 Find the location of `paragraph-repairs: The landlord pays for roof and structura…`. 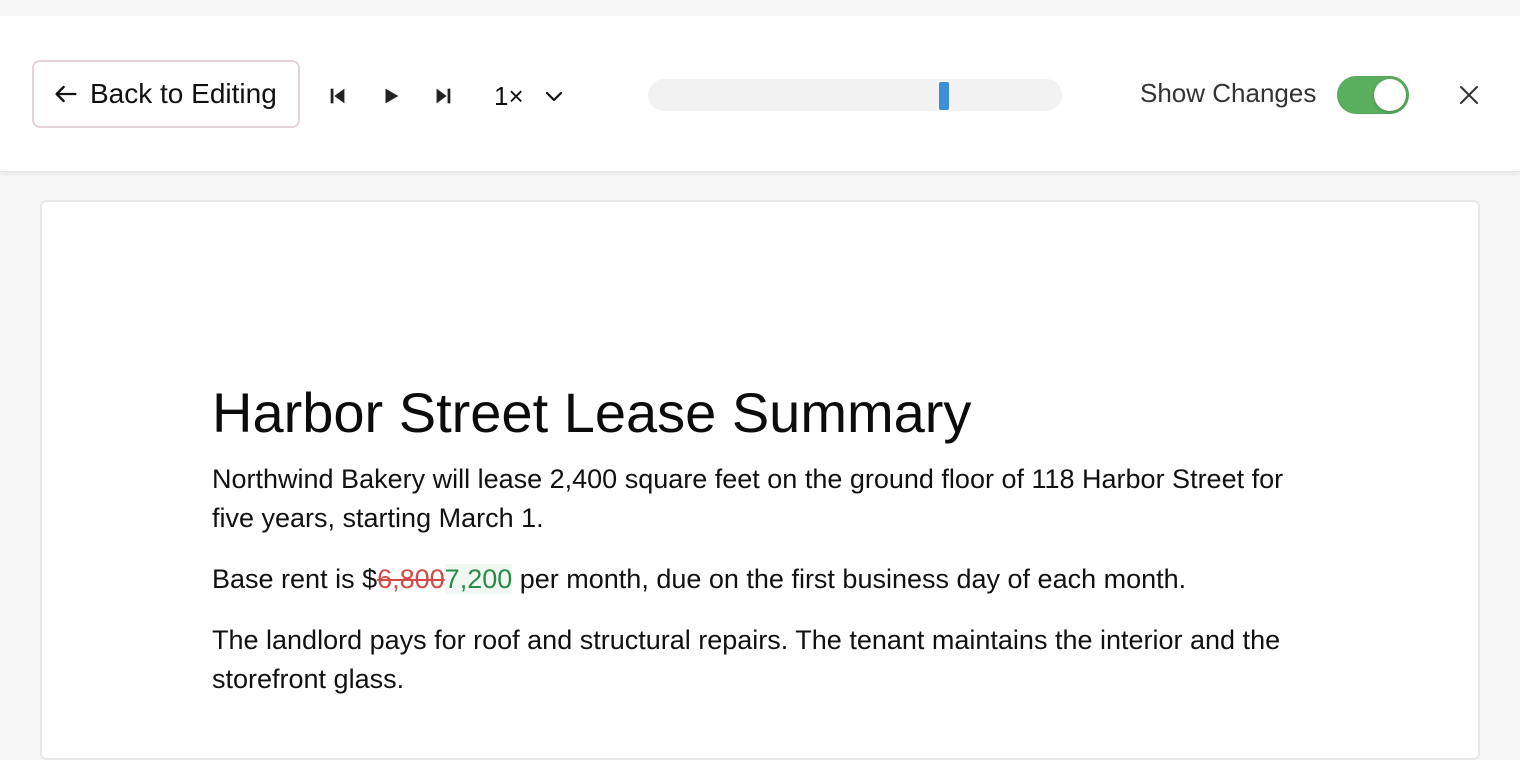

paragraph-repairs: The landlord pays for roof and structura… is located at coordinates (746, 659).